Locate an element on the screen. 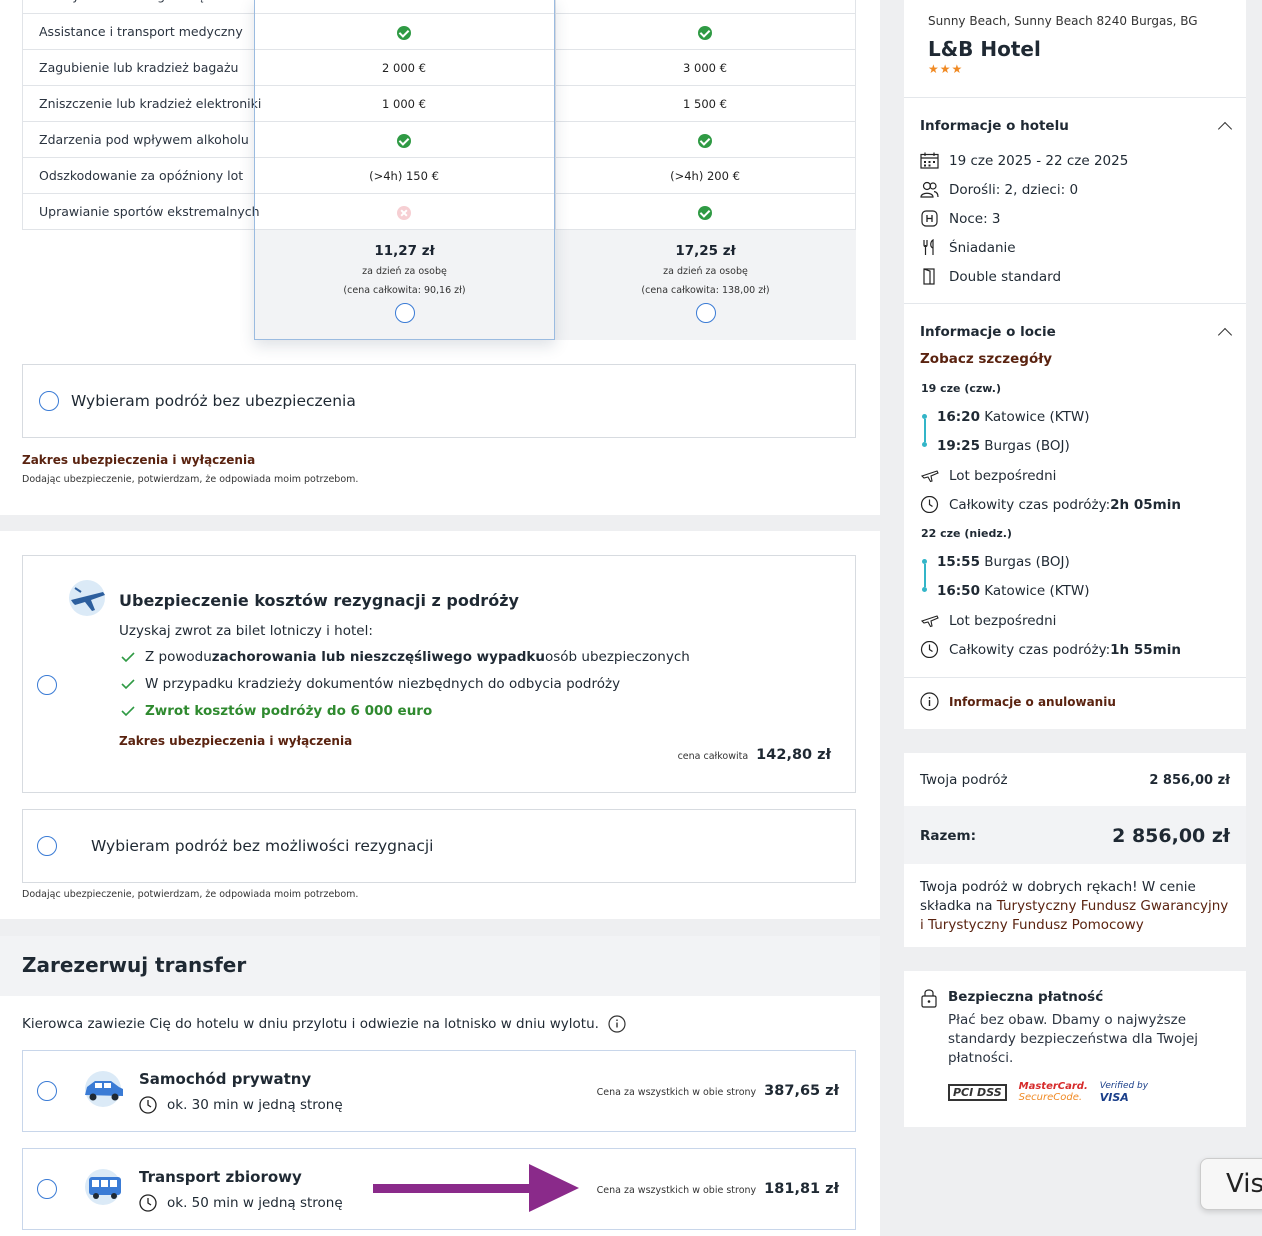 This screenshot has width=1262, height=1236. plan-extended-radio is located at coordinates (705, 313).